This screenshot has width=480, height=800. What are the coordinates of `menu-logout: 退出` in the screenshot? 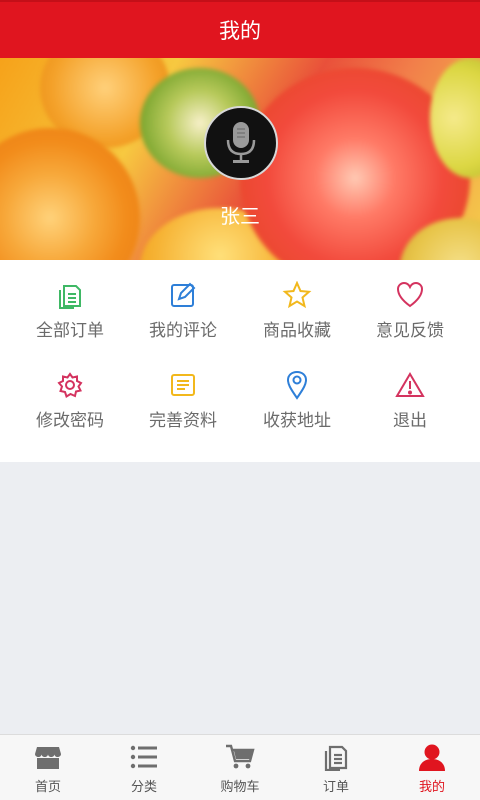 It's located at (410, 395).